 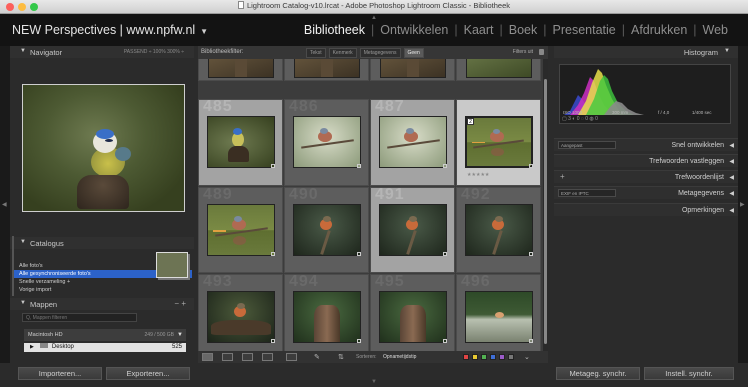 I want to click on filter-option-geen: Geen, so click(x=413, y=53).